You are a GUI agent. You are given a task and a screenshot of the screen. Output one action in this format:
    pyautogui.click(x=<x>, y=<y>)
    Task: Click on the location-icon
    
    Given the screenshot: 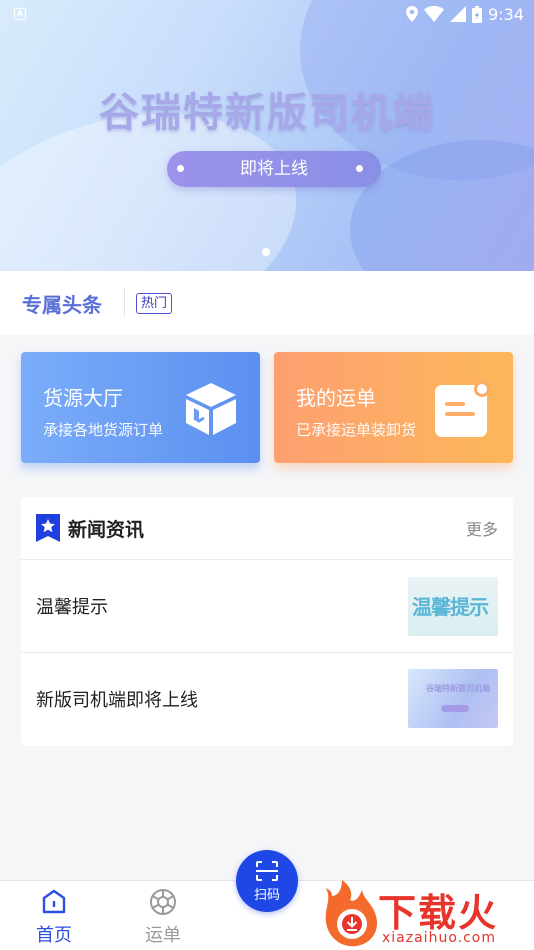 What is the action you would take?
    pyautogui.click(x=412, y=14)
    